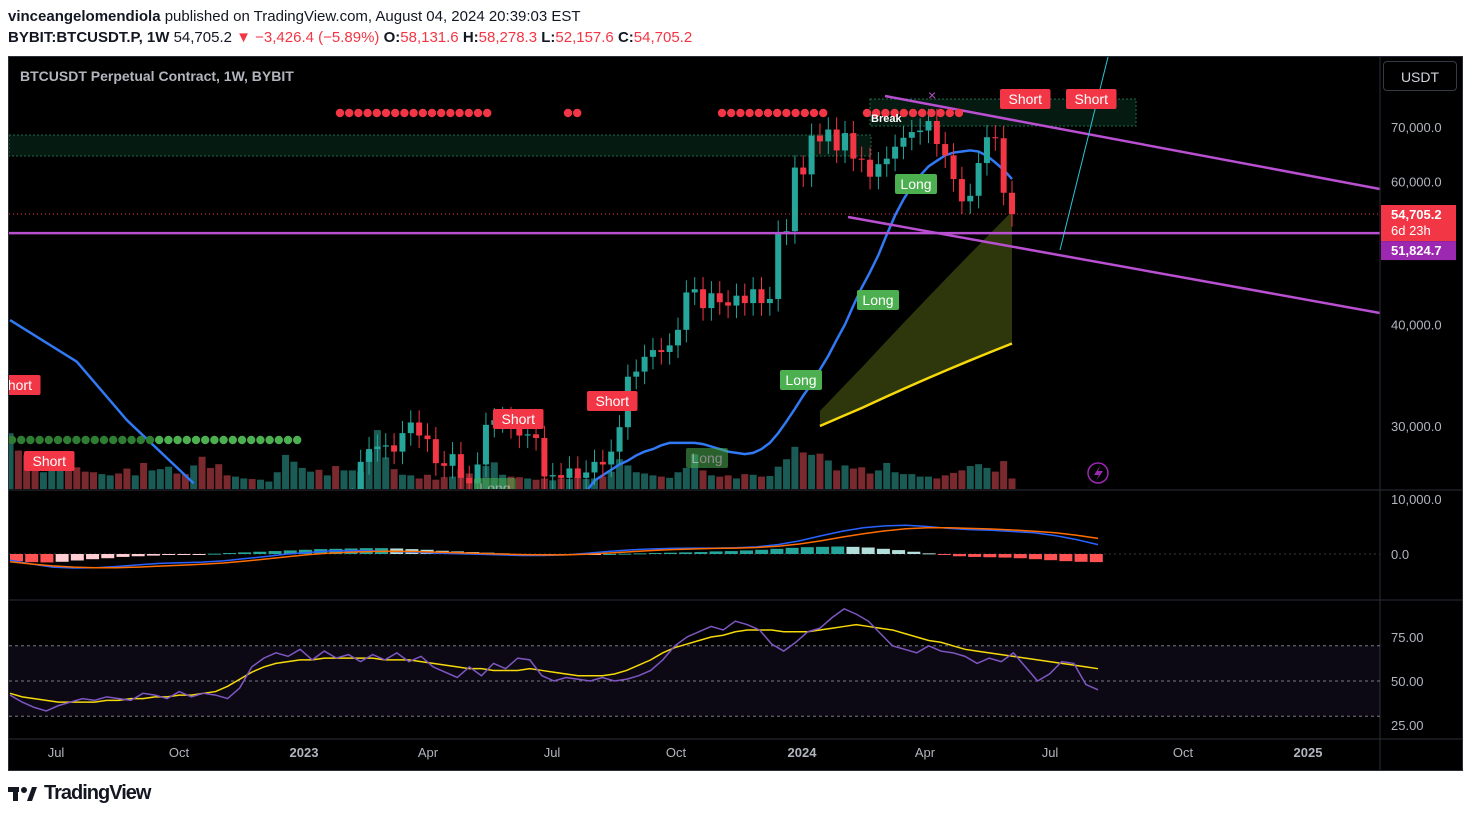 The width and height of the screenshot is (1471, 817). Describe the element at coordinates (1098, 473) in the screenshot. I see `lightning-icon-bolt` at that location.